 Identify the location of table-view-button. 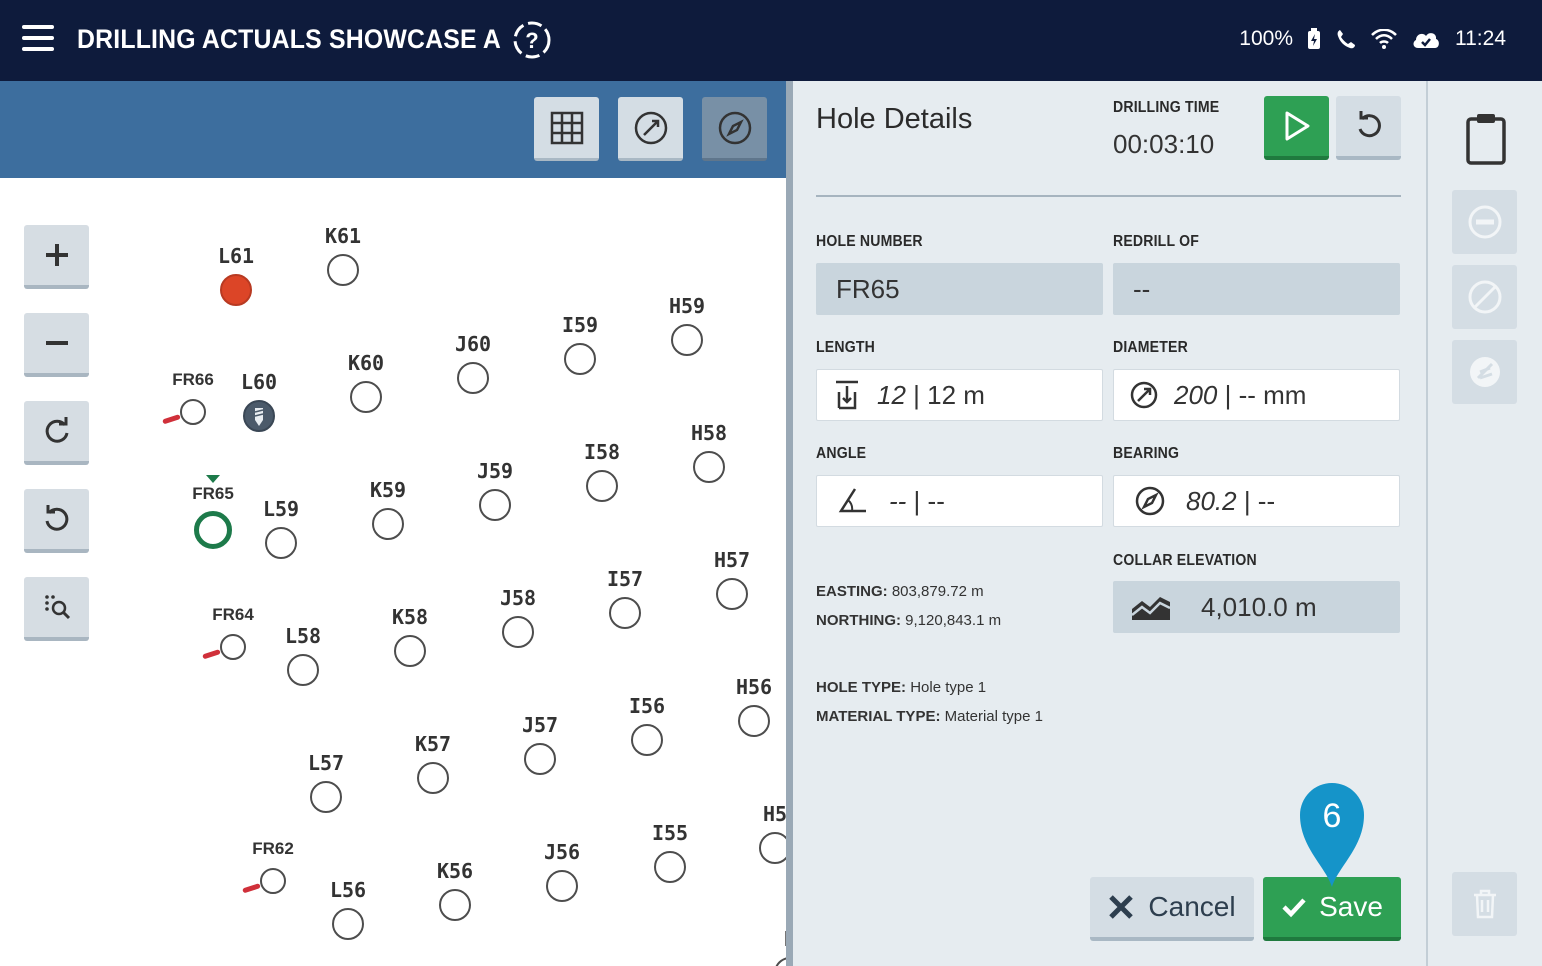
(566, 129).